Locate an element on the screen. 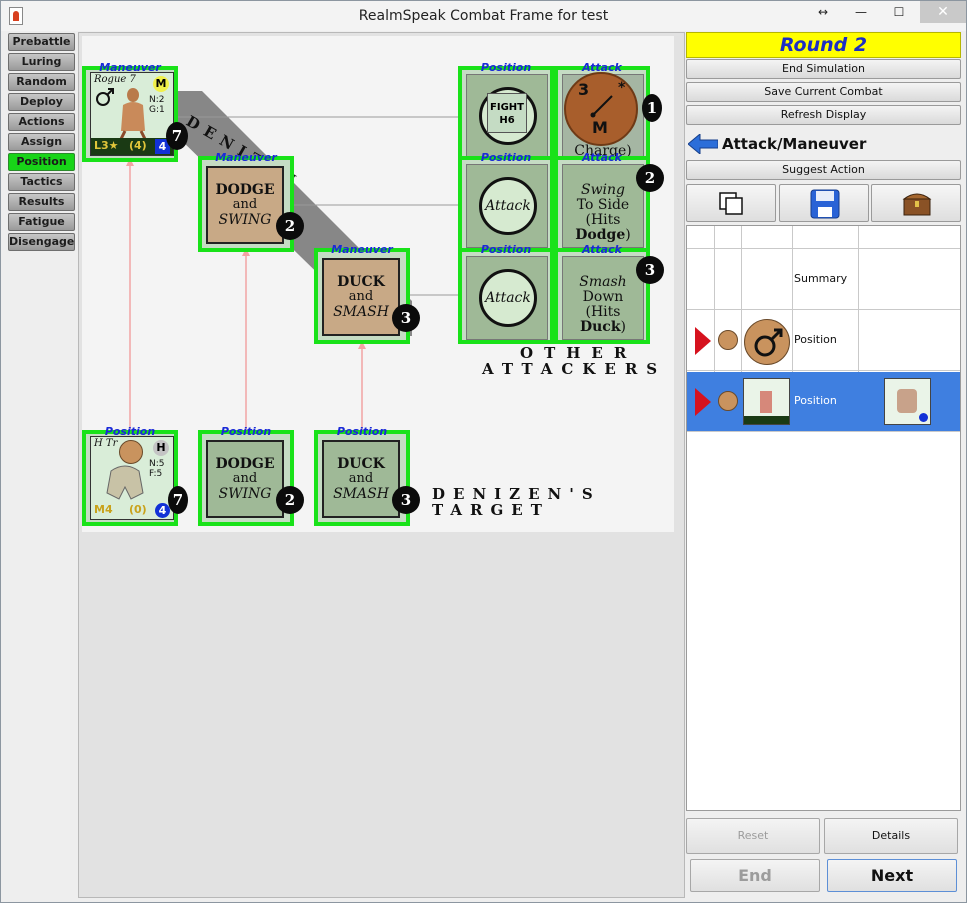  attacker-attack-slot-1: Attack (Hits Charge) 3 * M 1 is located at coordinates (608, 111).